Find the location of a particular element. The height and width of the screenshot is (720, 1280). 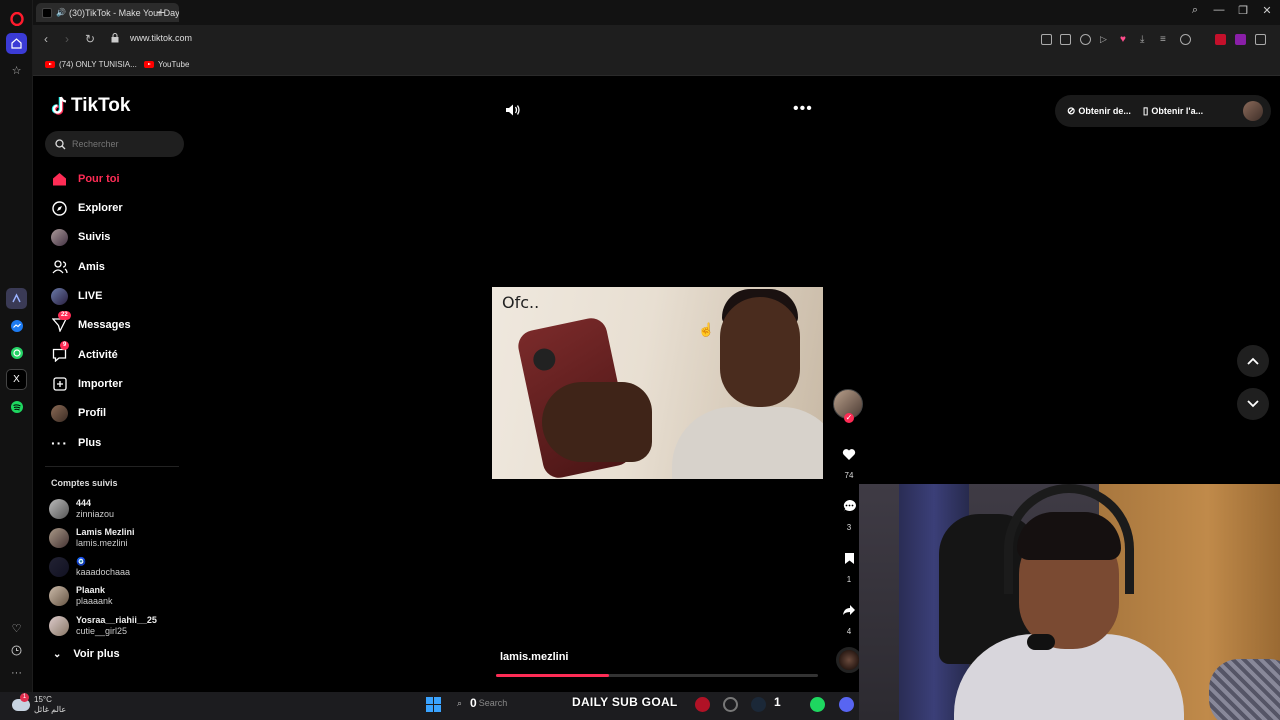

profile-avatar-icon is located at coordinates (59, 413).